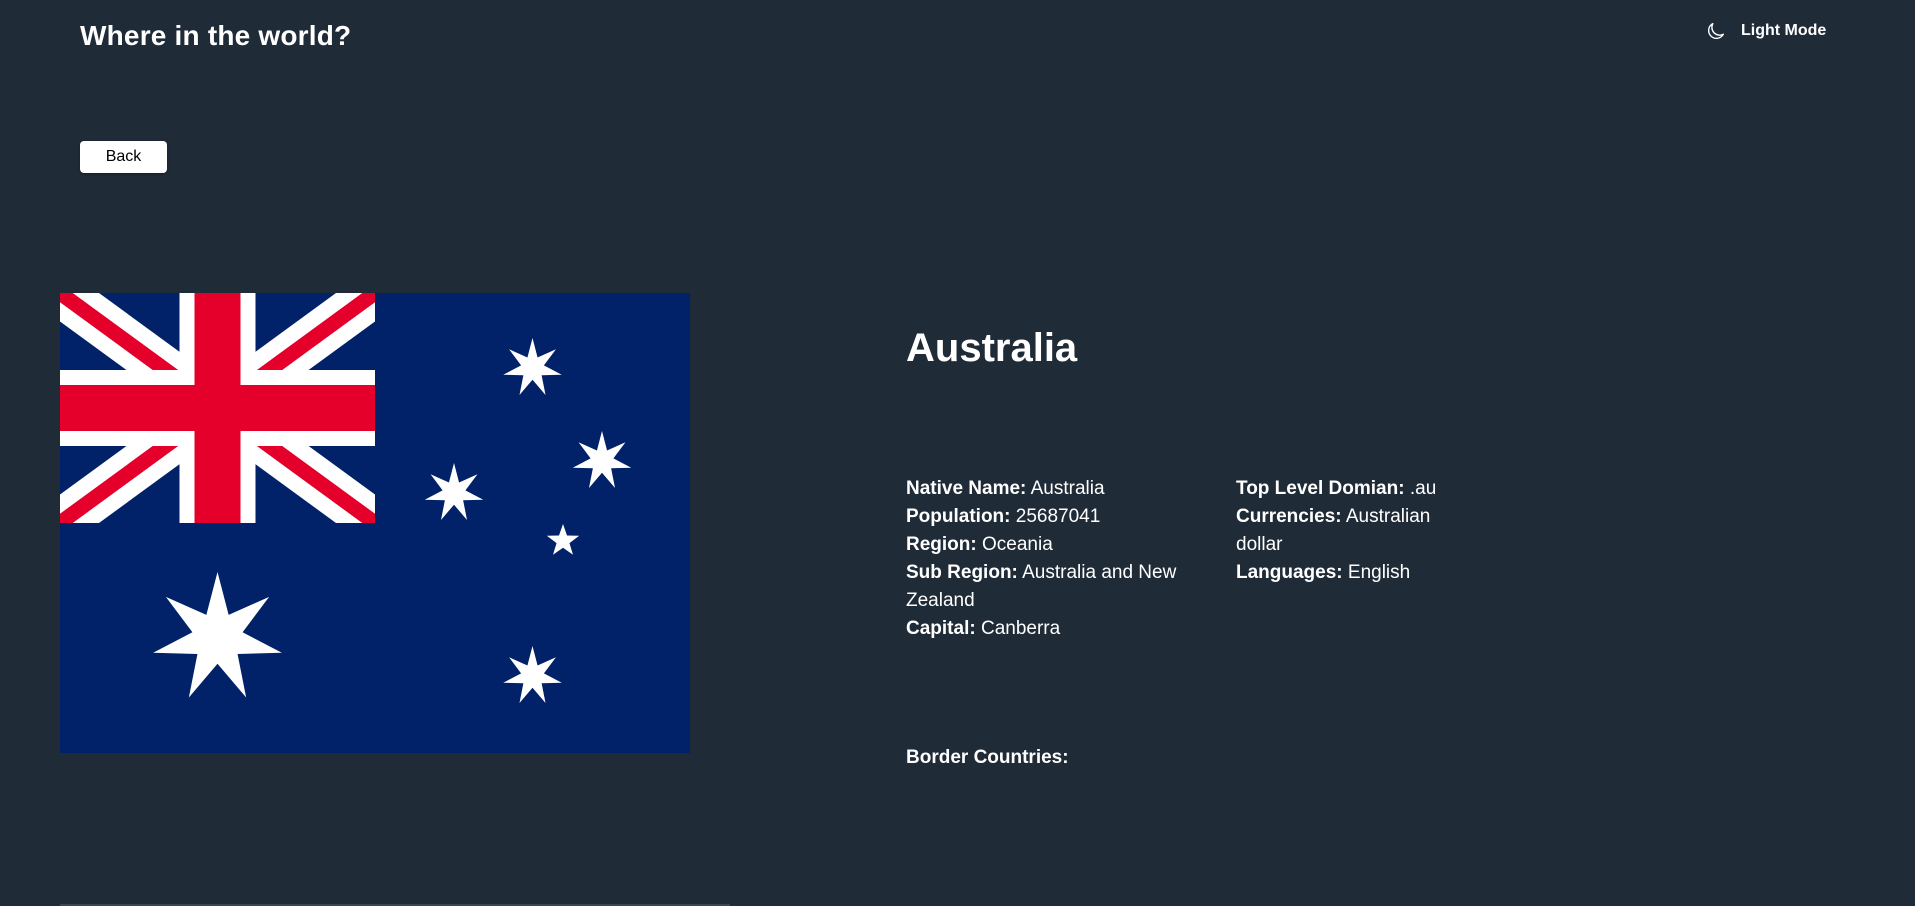 The image size is (1915, 906). What do you see at coordinates (992, 348) in the screenshot?
I see `country-name: Australia` at bounding box center [992, 348].